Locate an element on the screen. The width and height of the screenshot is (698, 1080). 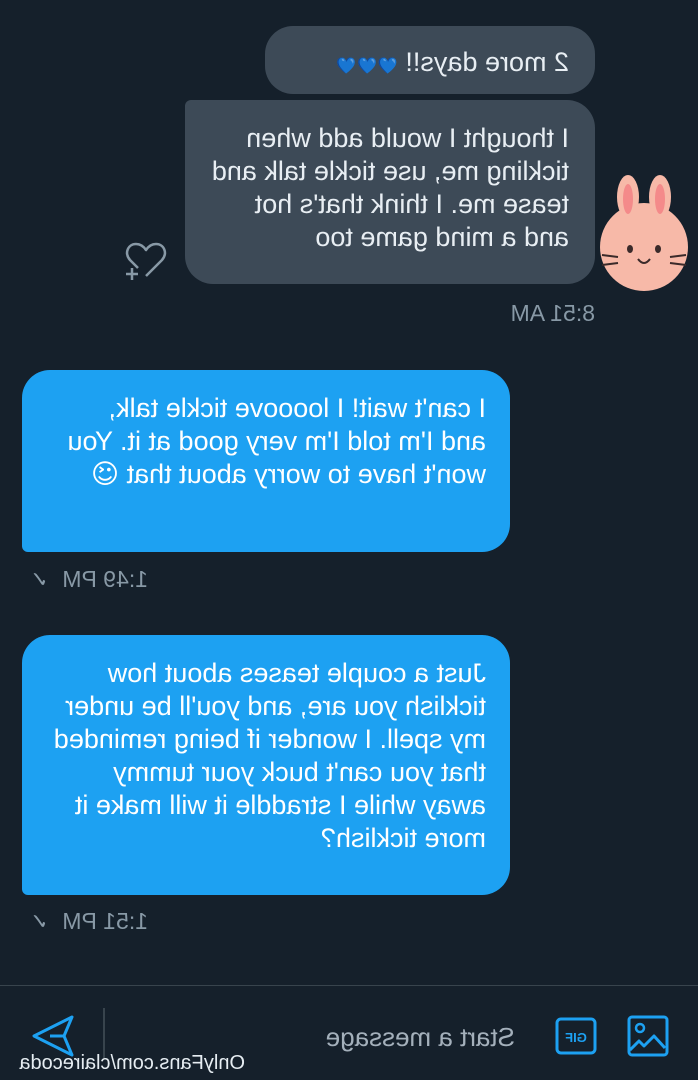
message-timestamp: 8:51 AM is located at coordinates (553, 313).